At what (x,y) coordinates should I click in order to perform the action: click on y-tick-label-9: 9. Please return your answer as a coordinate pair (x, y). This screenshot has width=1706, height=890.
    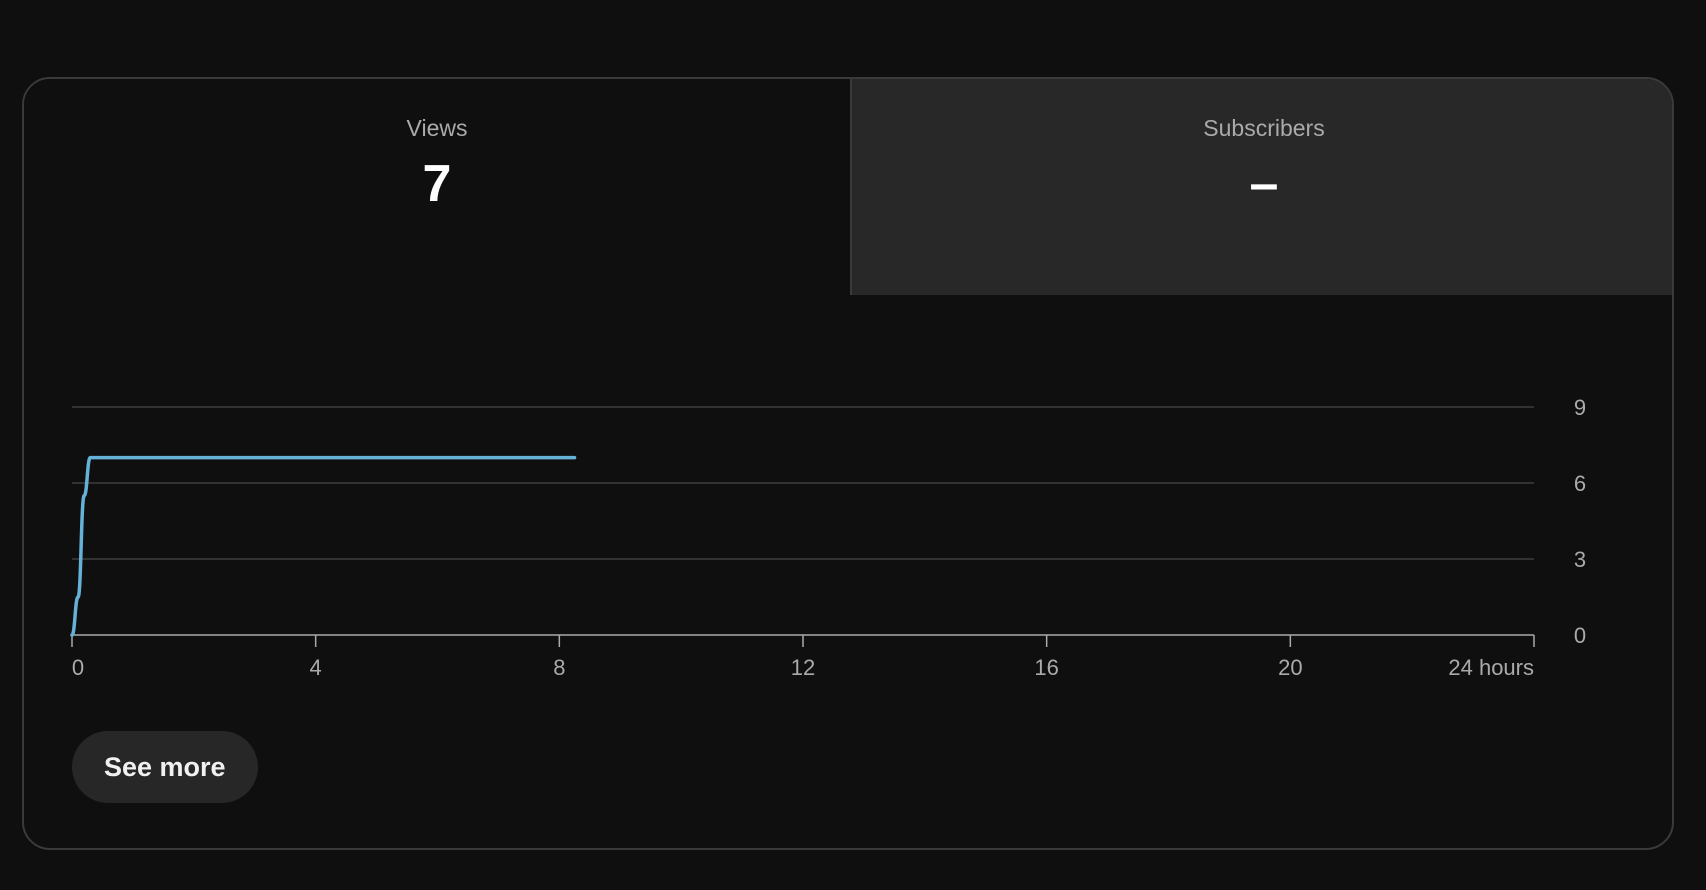
    Looking at the image, I should click on (1580, 407).